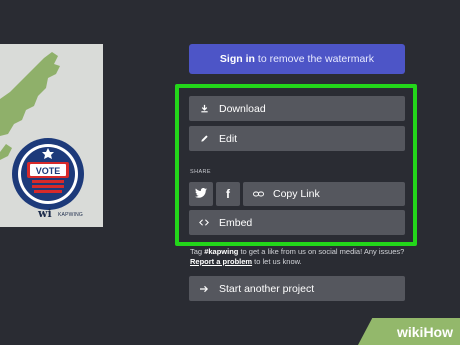 This screenshot has width=460, height=345. Describe the element at coordinates (237, 59) in the screenshot. I see `signin-bold-label: Sign in` at that location.